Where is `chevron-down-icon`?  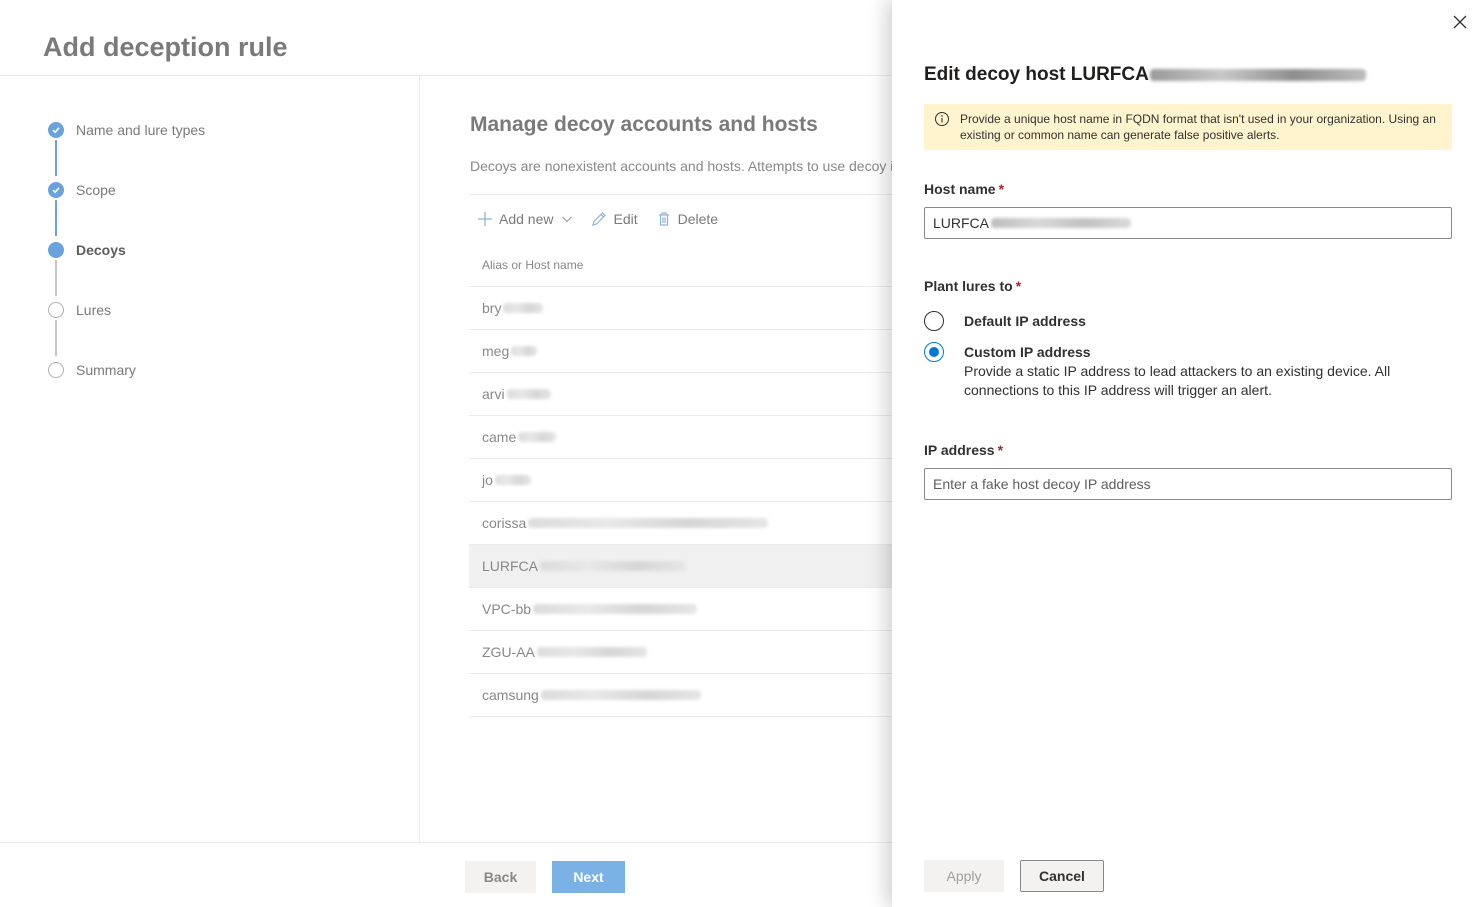 chevron-down-icon is located at coordinates (567, 219).